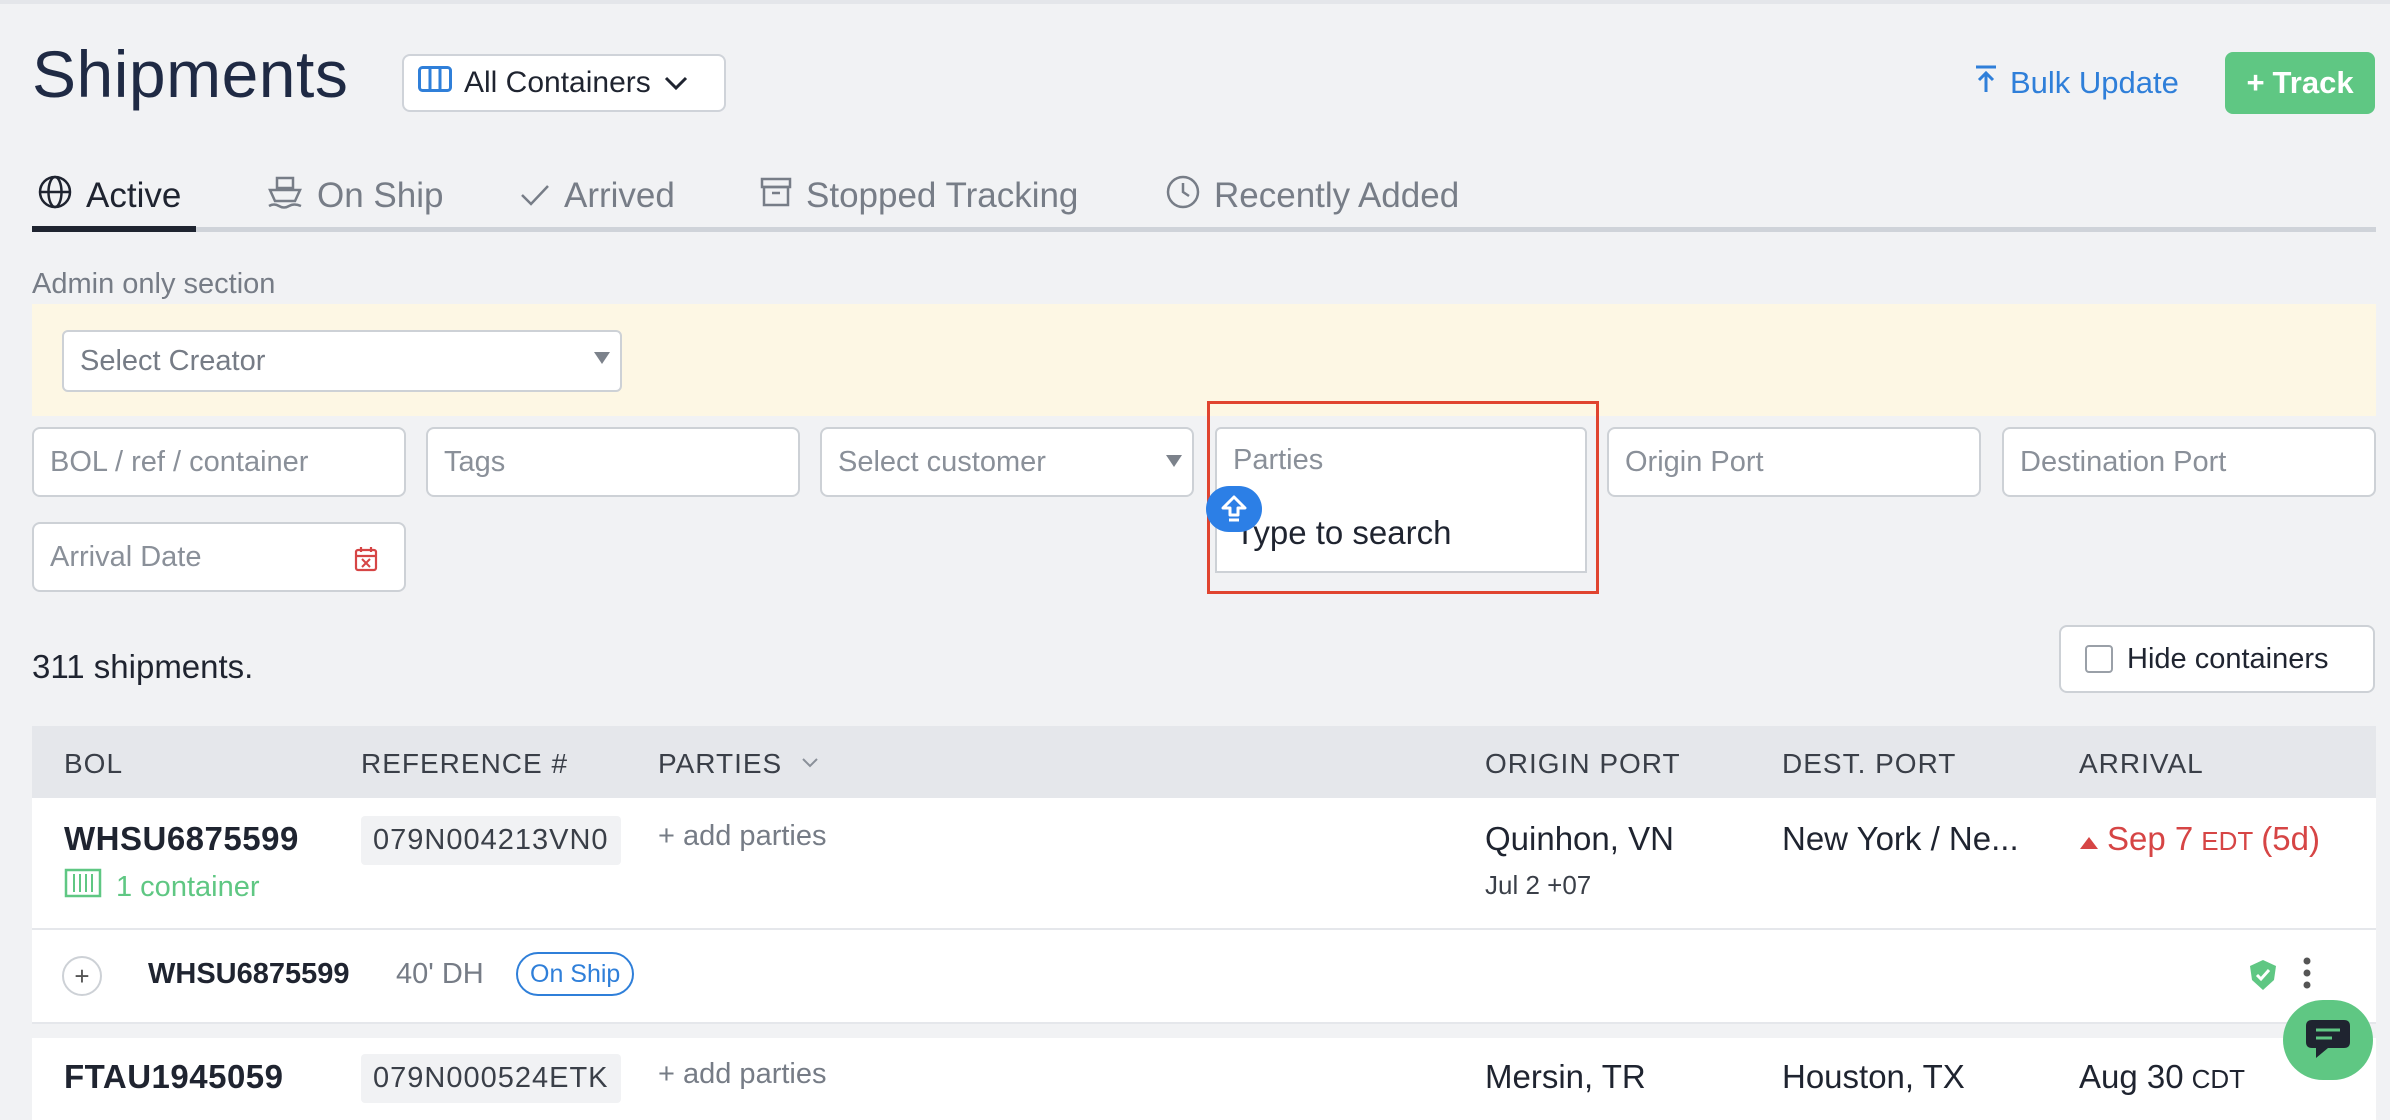 This screenshot has width=2390, height=1120. I want to click on container-number: WHSU6875599, so click(249, 974).